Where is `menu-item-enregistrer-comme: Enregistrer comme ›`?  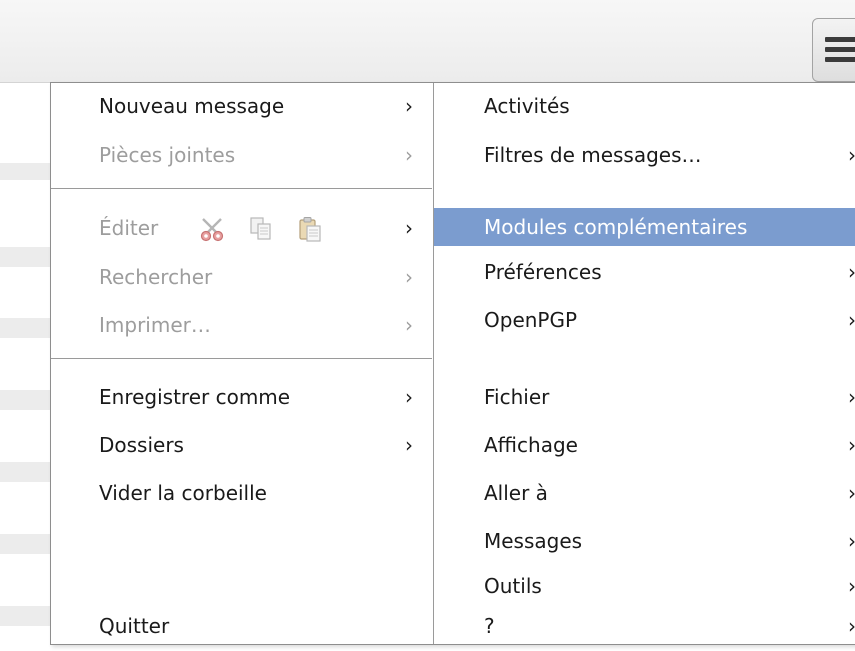
menu-item-enregistrer-comme: Enregistrer comme › is located at coordinates (241, 397).